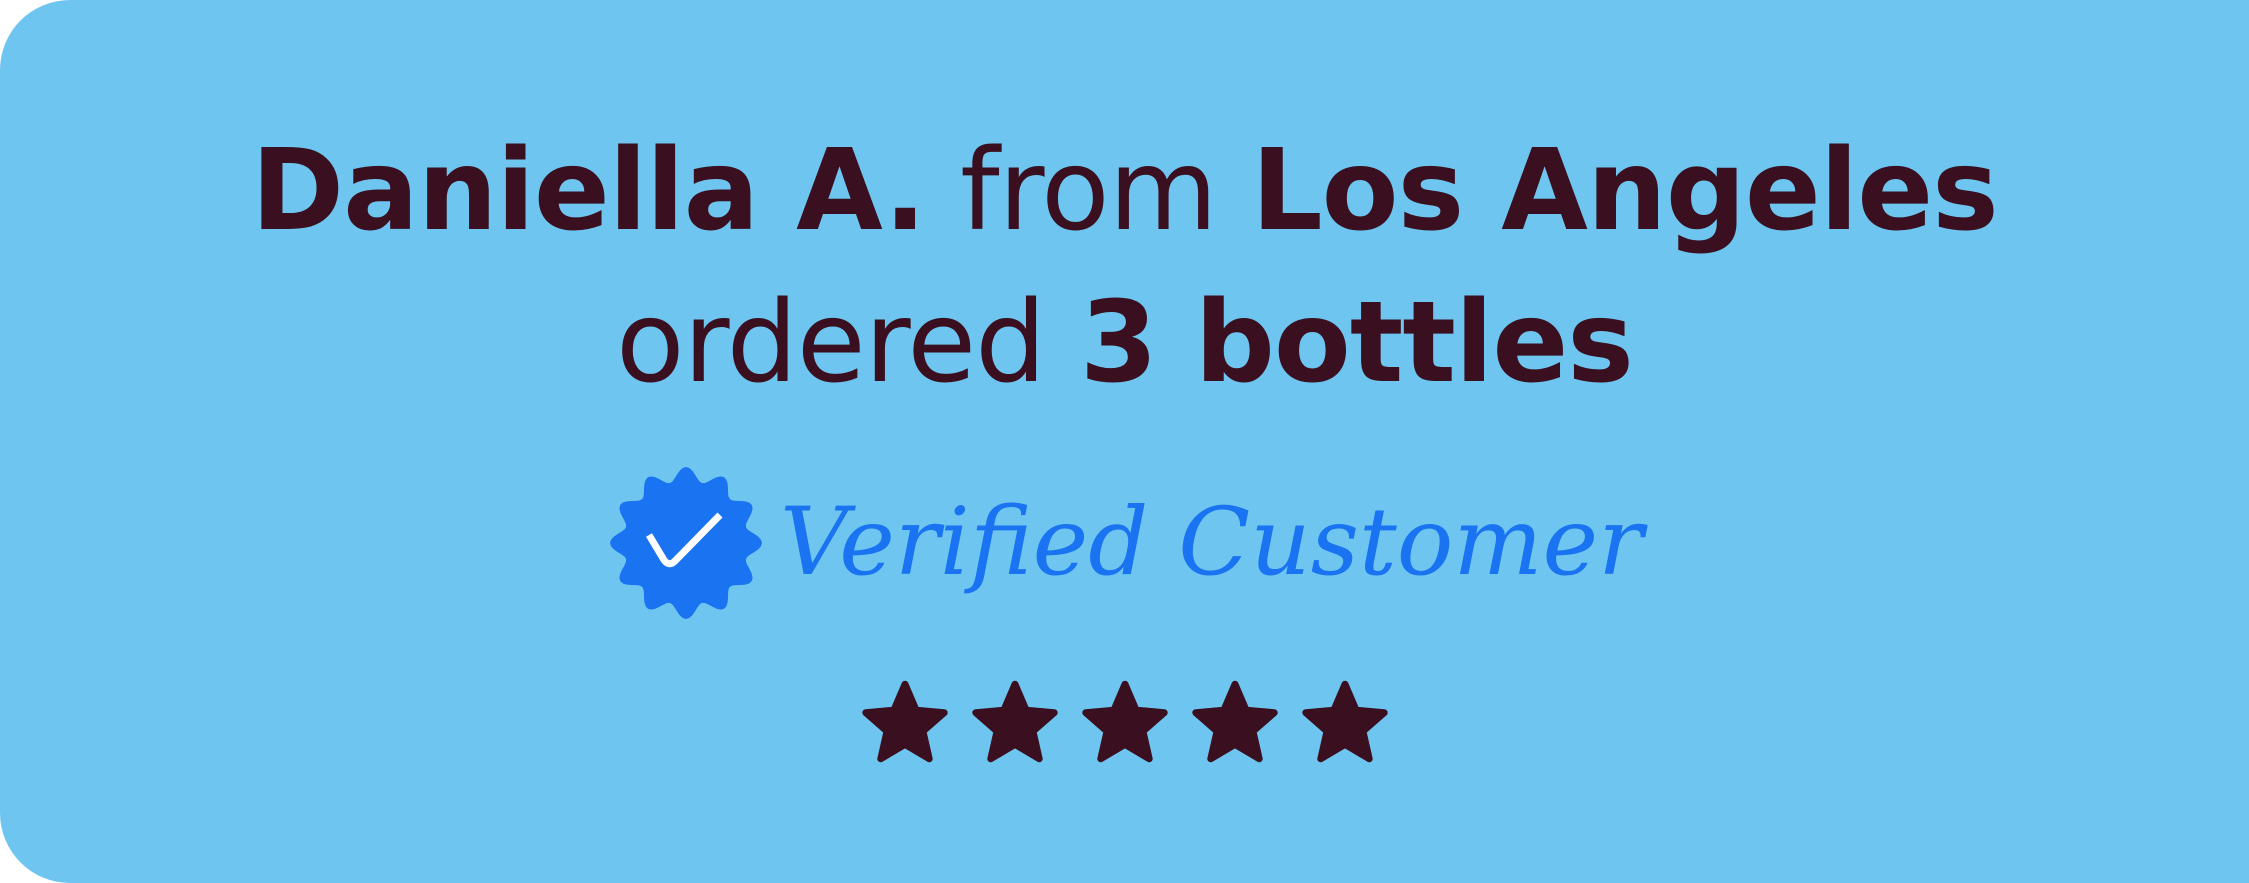  Describe the element at coordinates (831, 343) in the screenshot. I see `ordered-word: ordered` at that location.